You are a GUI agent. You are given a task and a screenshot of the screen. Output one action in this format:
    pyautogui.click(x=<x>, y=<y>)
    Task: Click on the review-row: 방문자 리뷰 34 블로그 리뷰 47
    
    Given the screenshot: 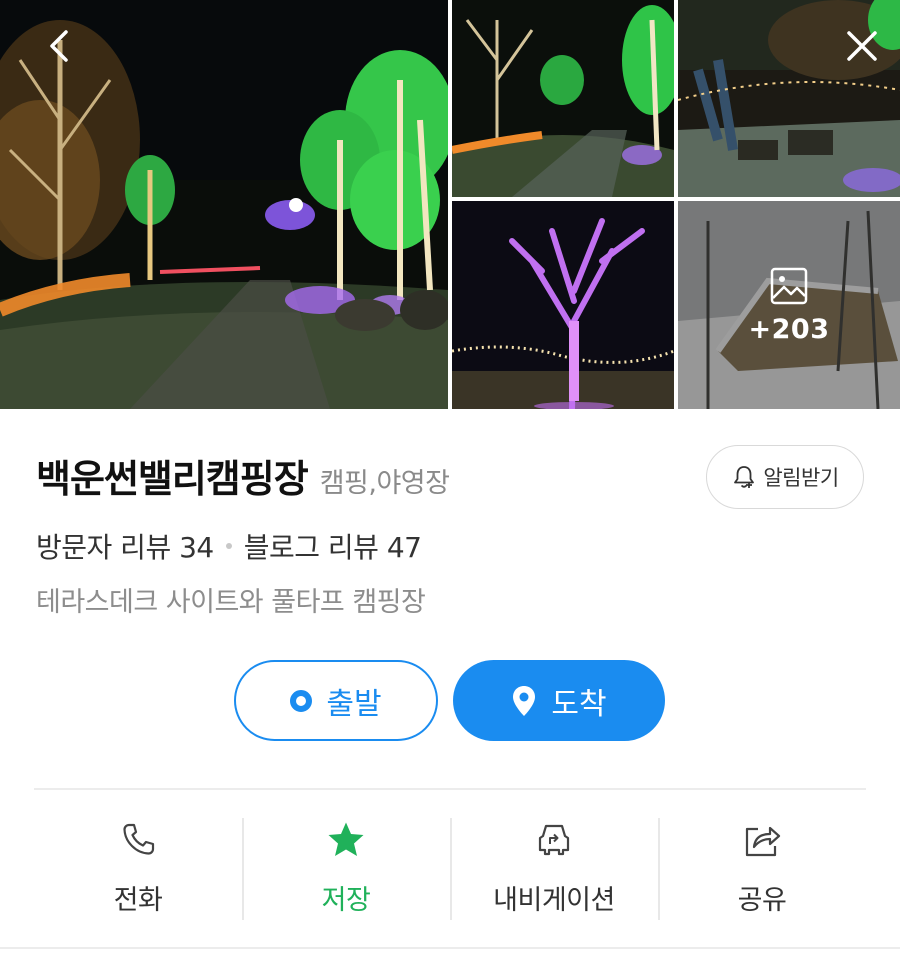 What is the action you would take?
    pyautogui.click(x=229, y=546)
    